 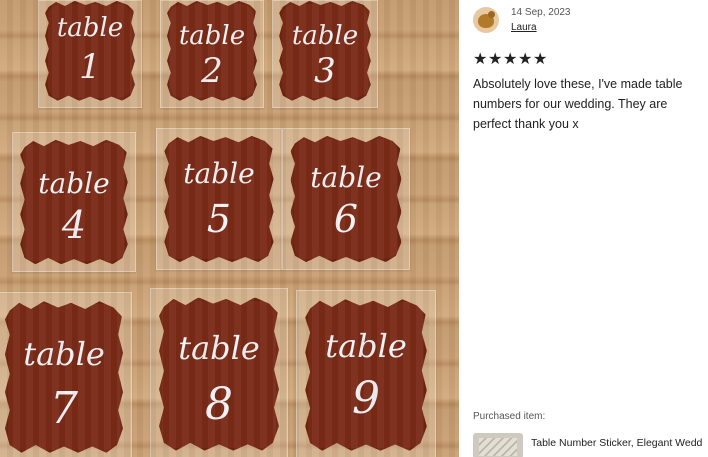 What do you see at coordinates (509, 416) in the screenshot?
I see `purchased-item-label: Purchased item:` at bounding box center [509, 416].